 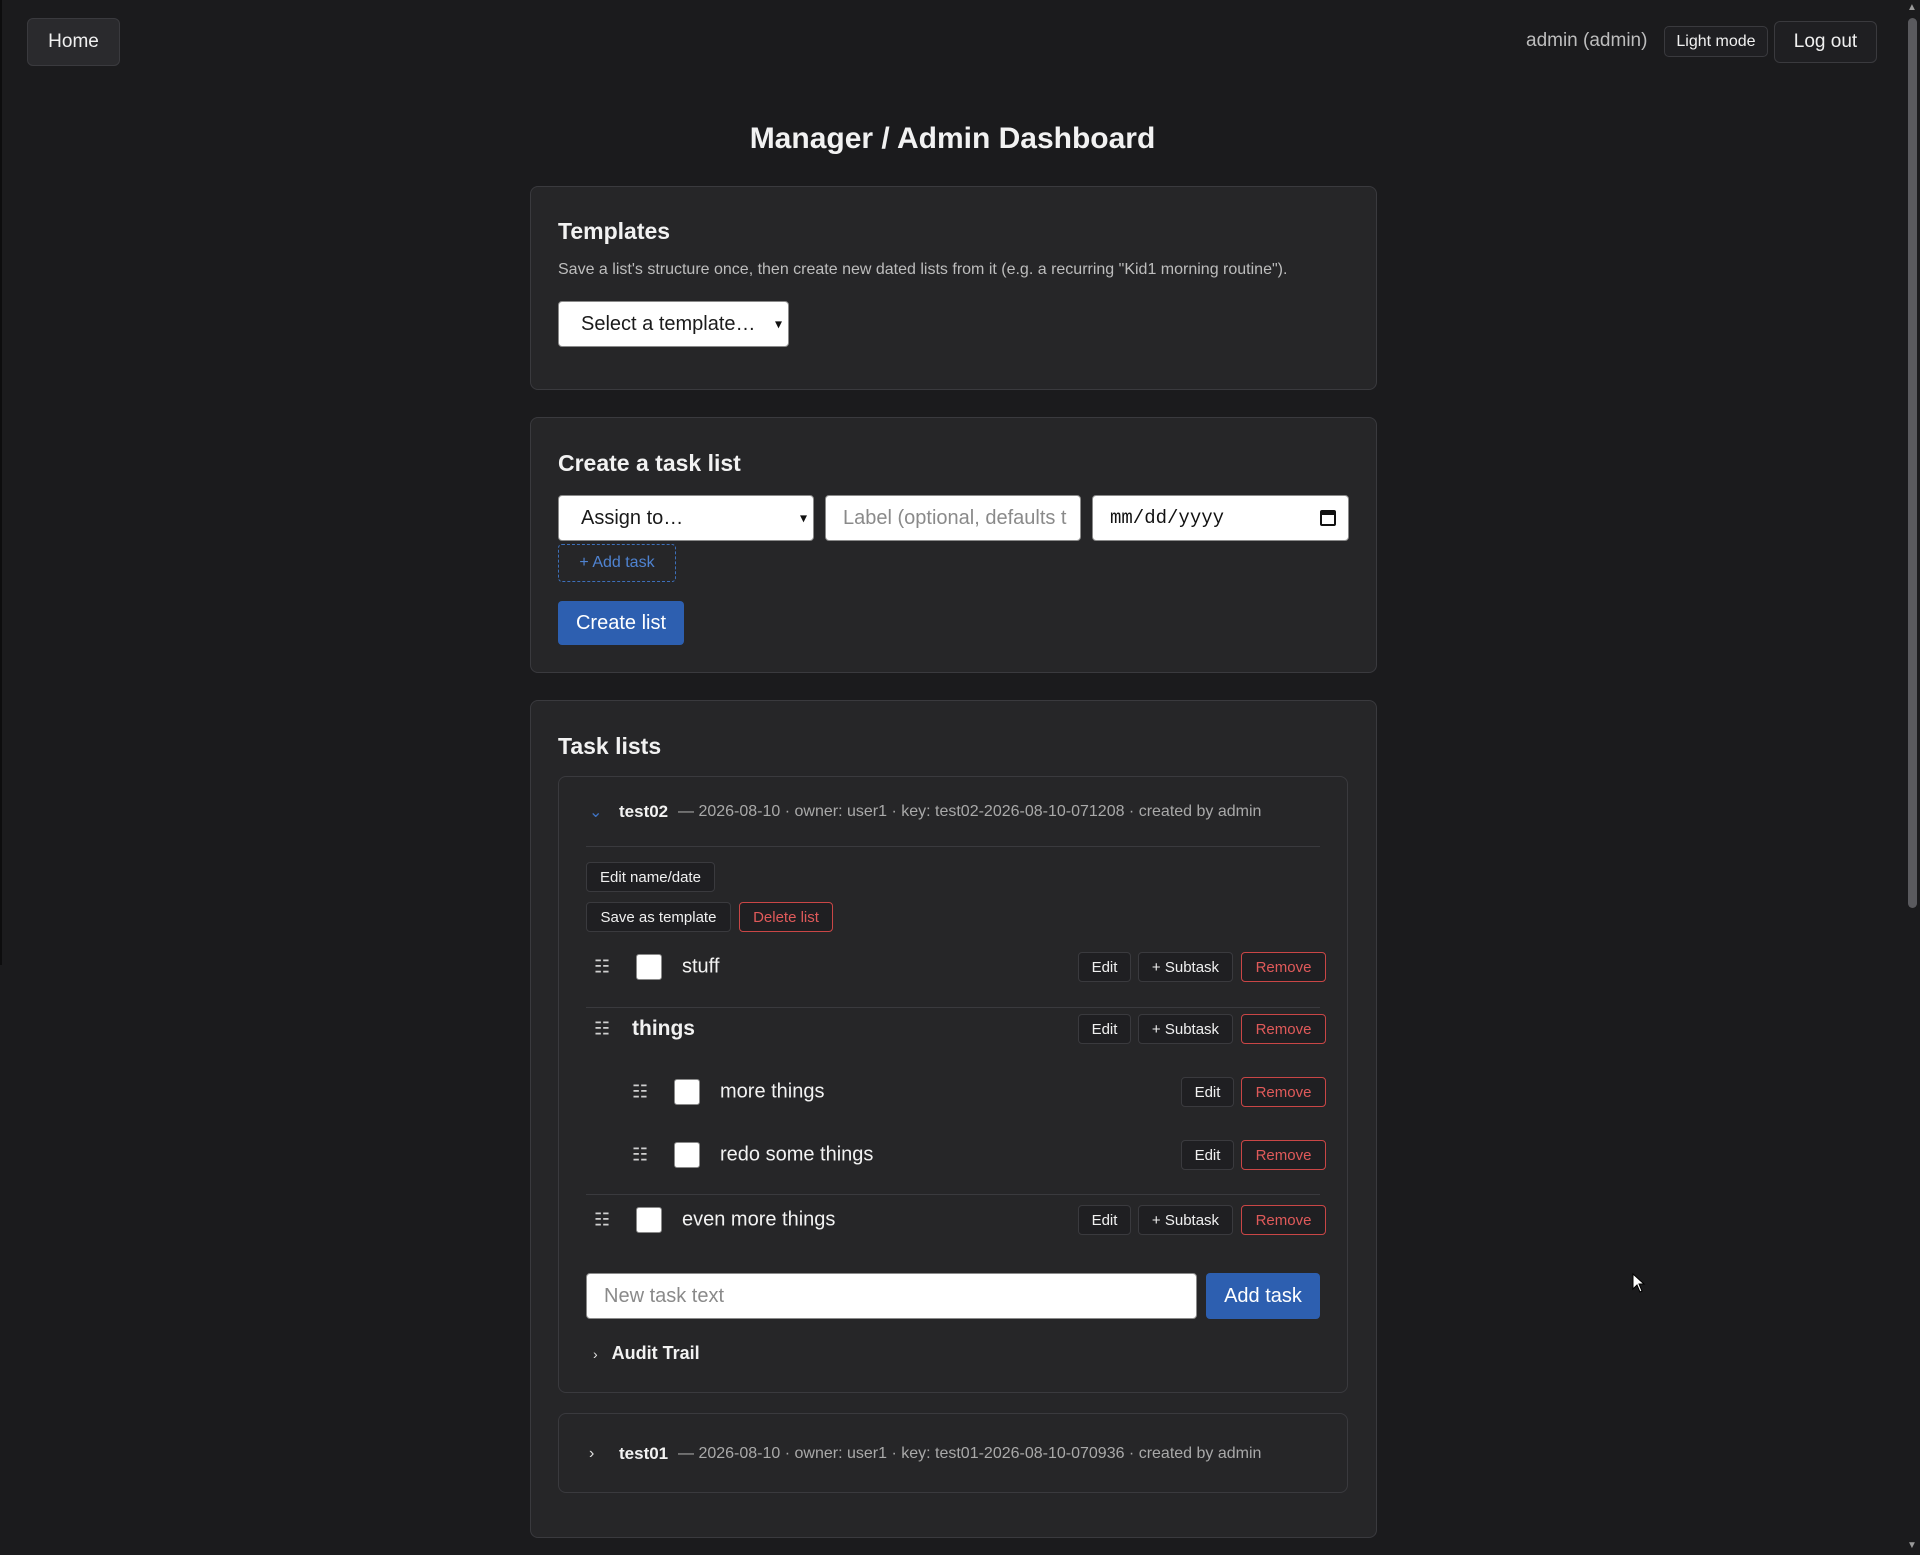 What do you see at coordinates (1912, 463) in the screenshot?
I see `scrollbar-thumb` at bounding box center [1912, 463].